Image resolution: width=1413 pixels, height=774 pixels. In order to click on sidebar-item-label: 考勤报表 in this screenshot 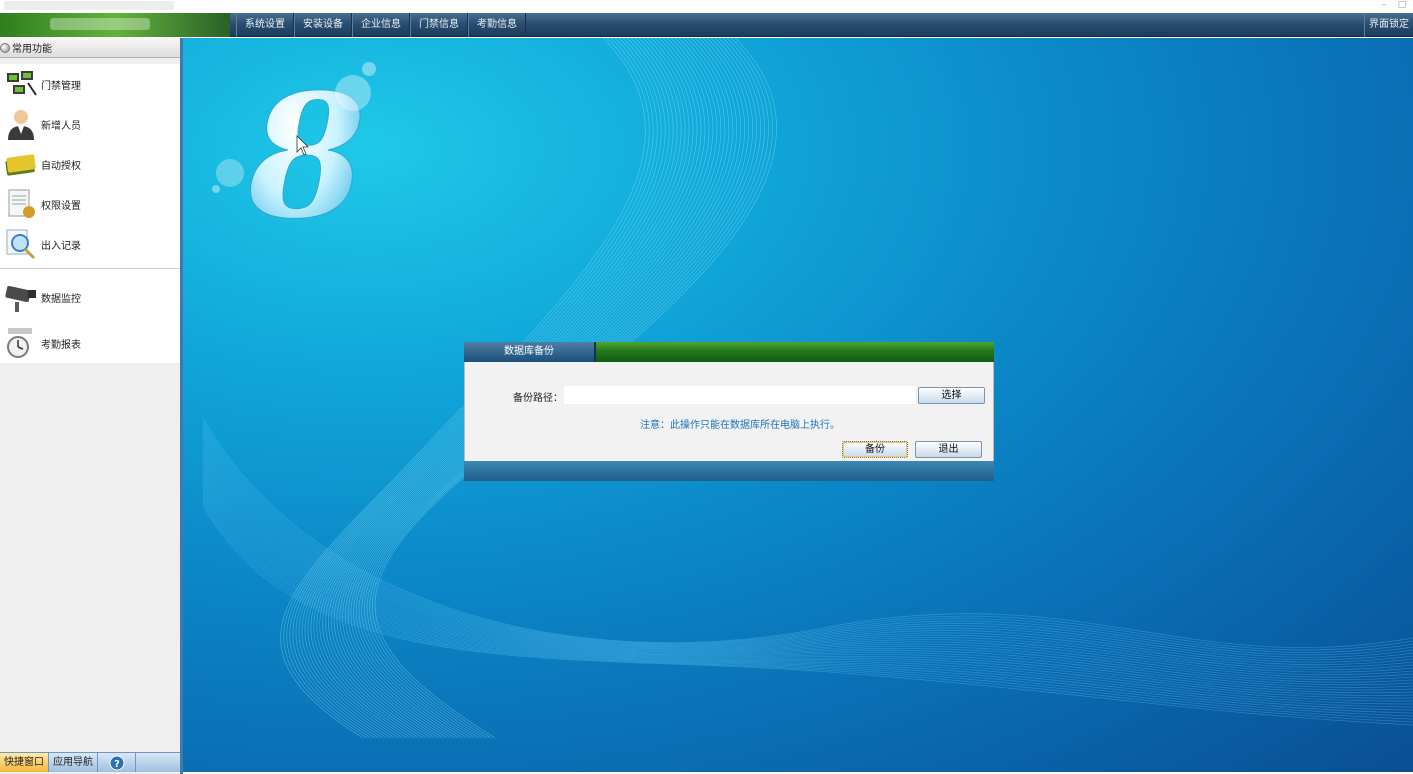, I will do `click(61, 345)`.